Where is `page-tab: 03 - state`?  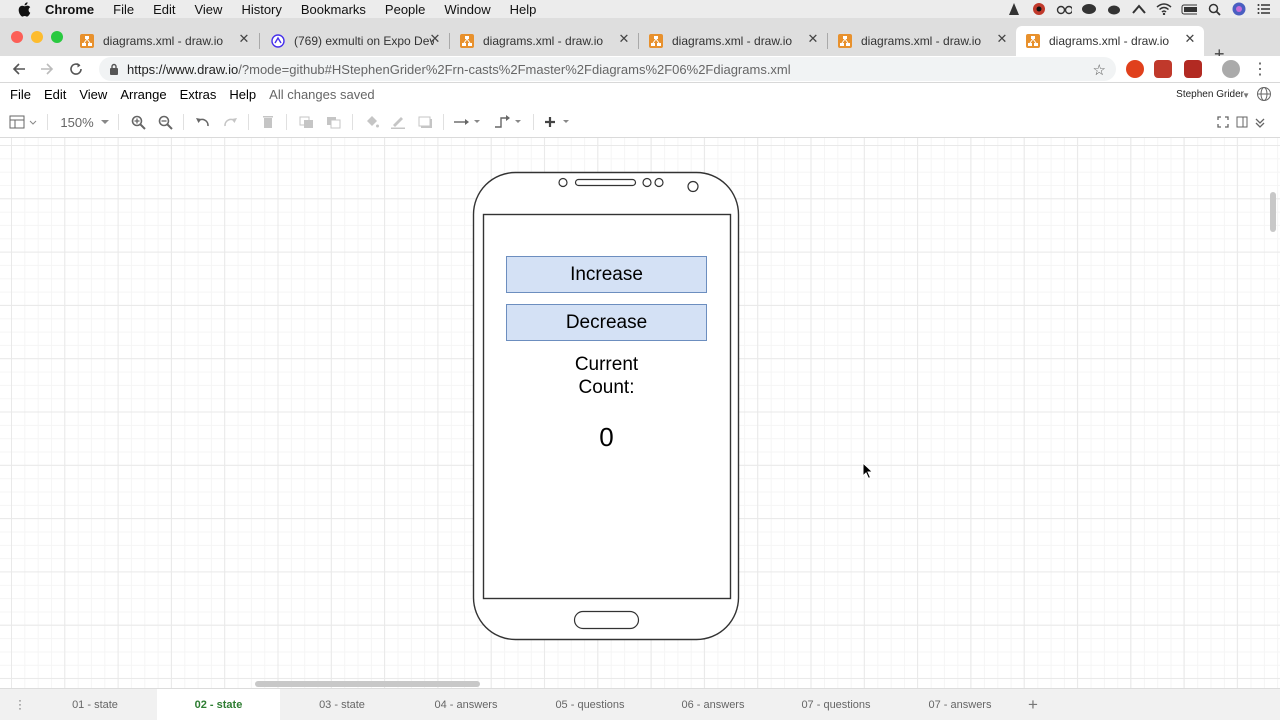 page-tab: 03 - state is located at coordinates (342, 705).